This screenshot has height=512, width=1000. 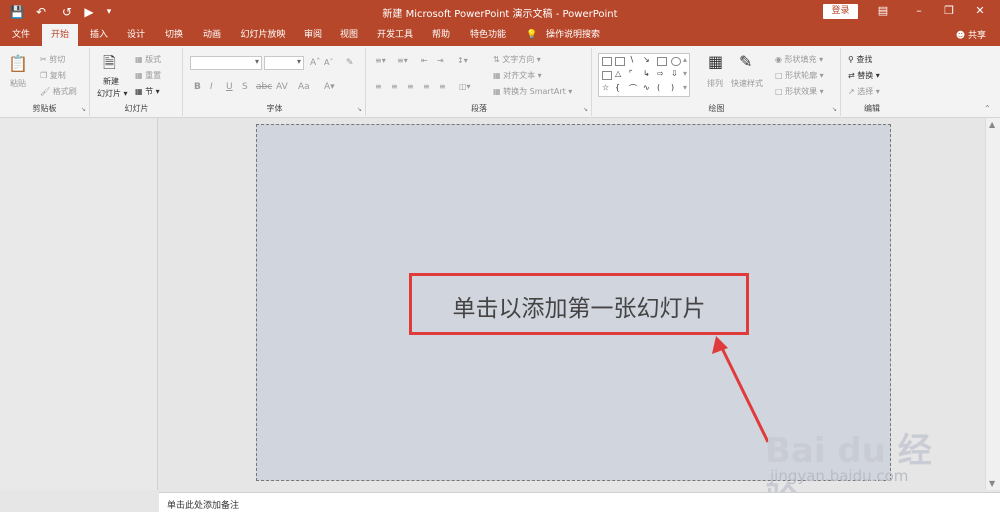 I want to click on curved-connector-icon: ↳, so click(x=646, y=73).